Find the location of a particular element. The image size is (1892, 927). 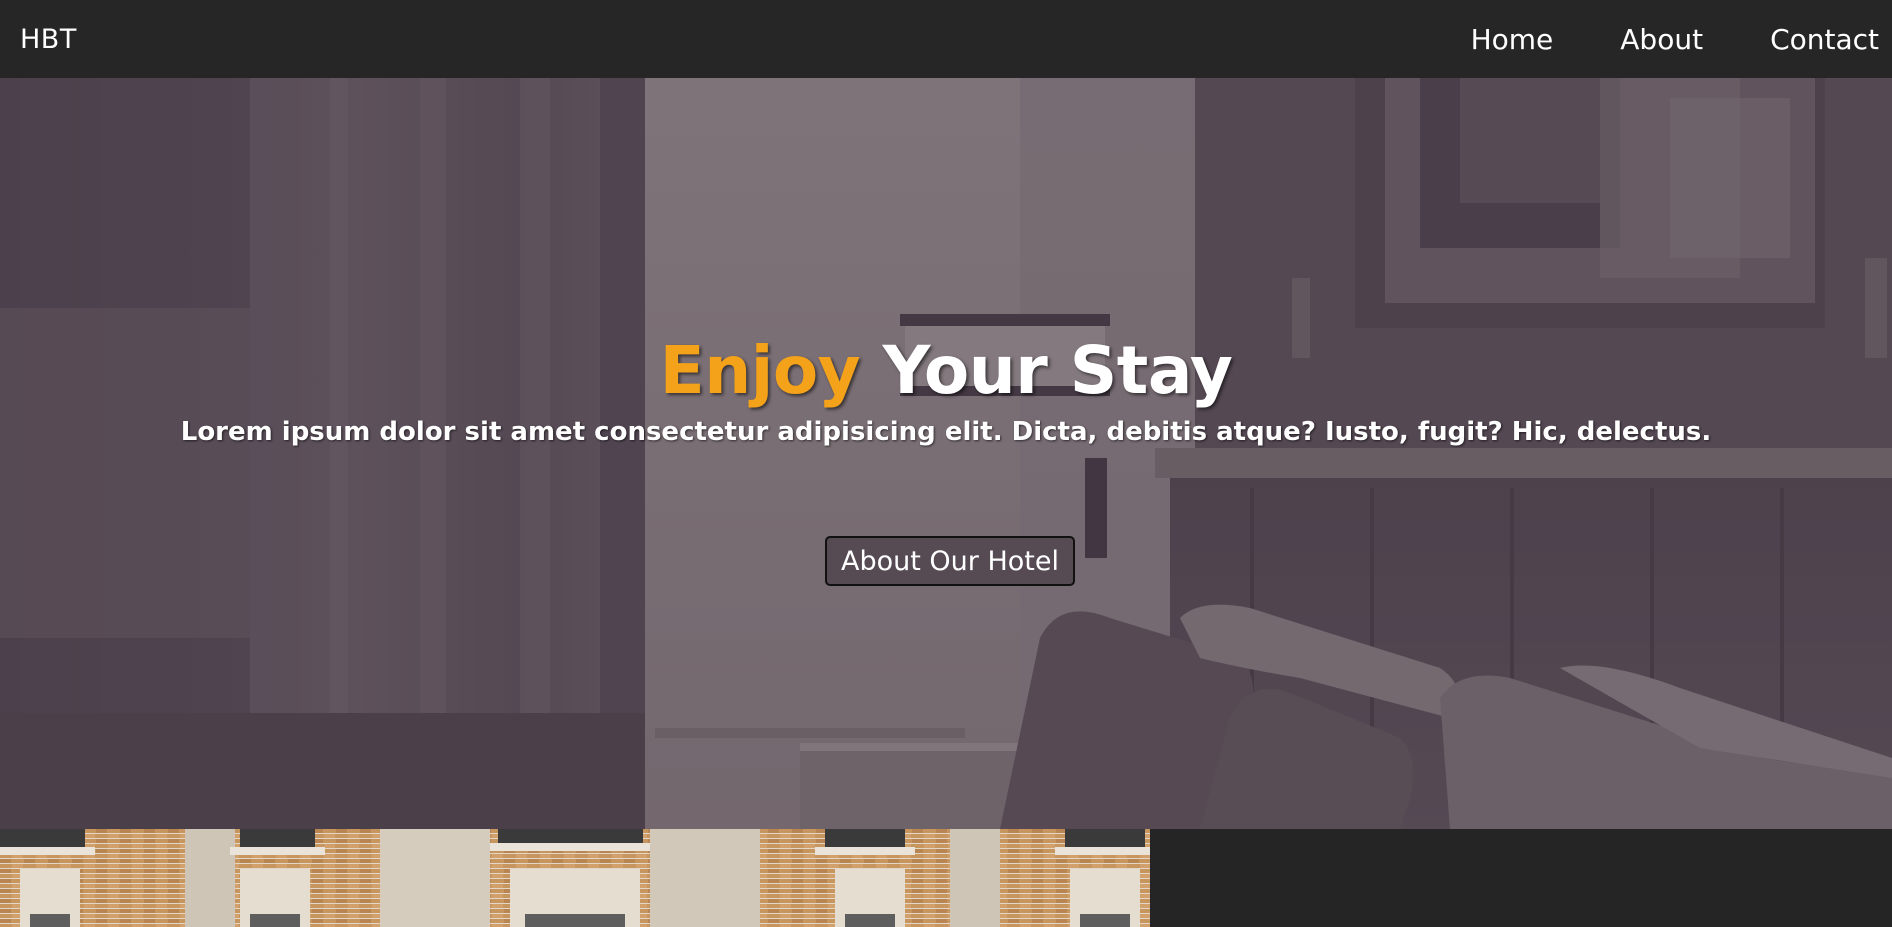

hero-title-accent: Enjoy is located at coordinates (760, 370).